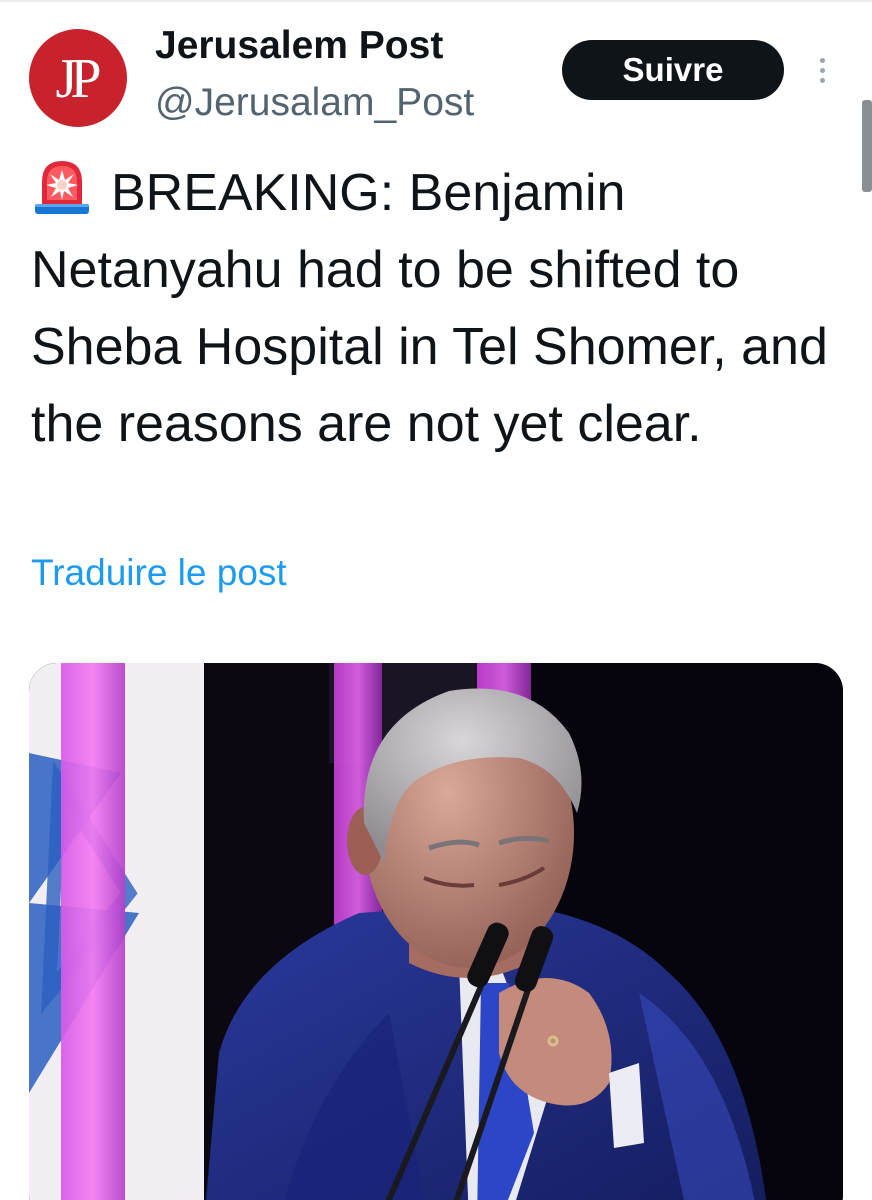 The height and width of the screenshot is (1200, 872). Describe the element at coordinates (314, 103) in the screenshot. I see `account-handle: @Jerusalam_Post` at that location.